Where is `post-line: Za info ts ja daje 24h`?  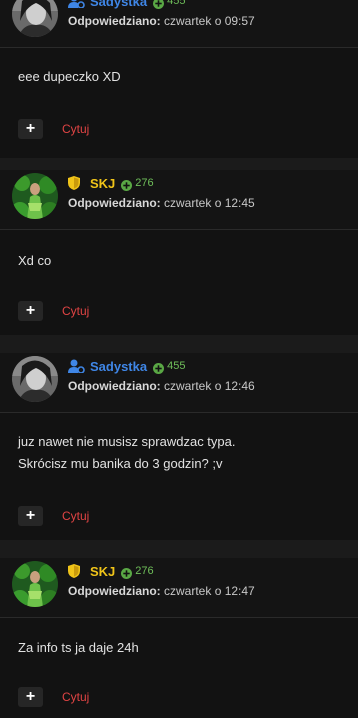 post-line: Za info ts ja daje 24h is located at coordinates (78, 647).